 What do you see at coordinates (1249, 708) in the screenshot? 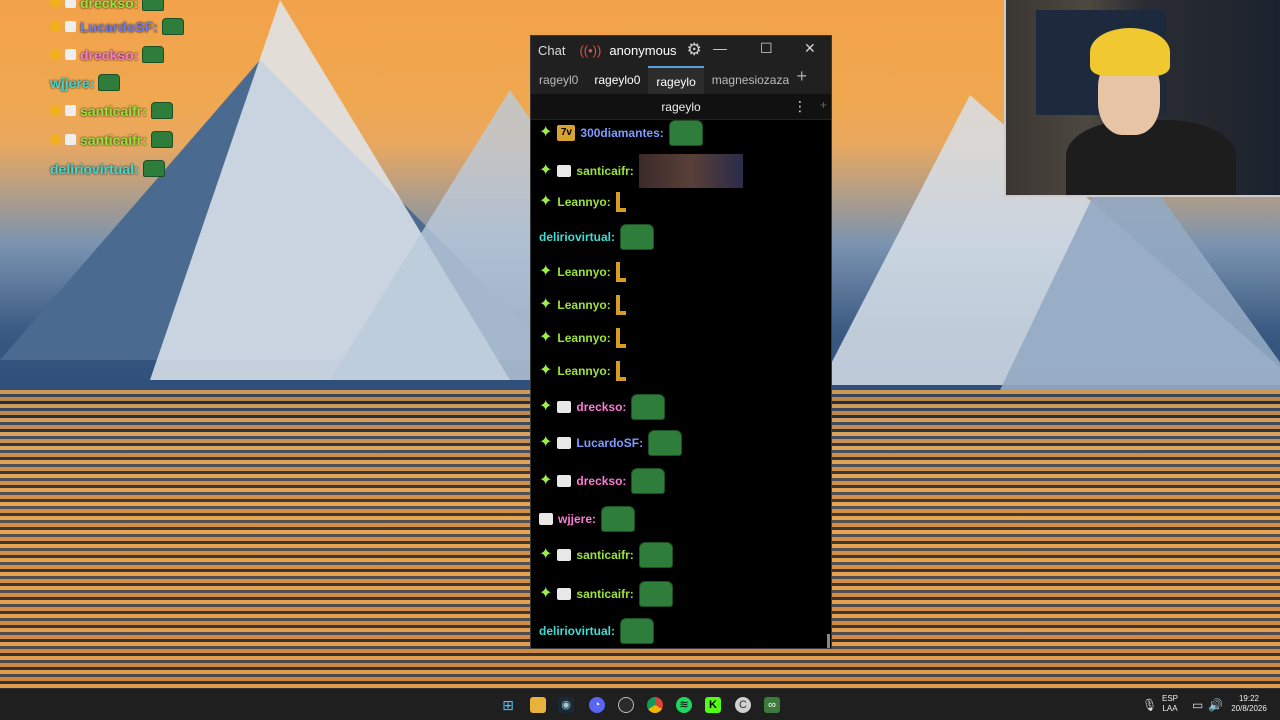
I see `clock-date: 20/8/2026` at bounding box center [1249, 708].